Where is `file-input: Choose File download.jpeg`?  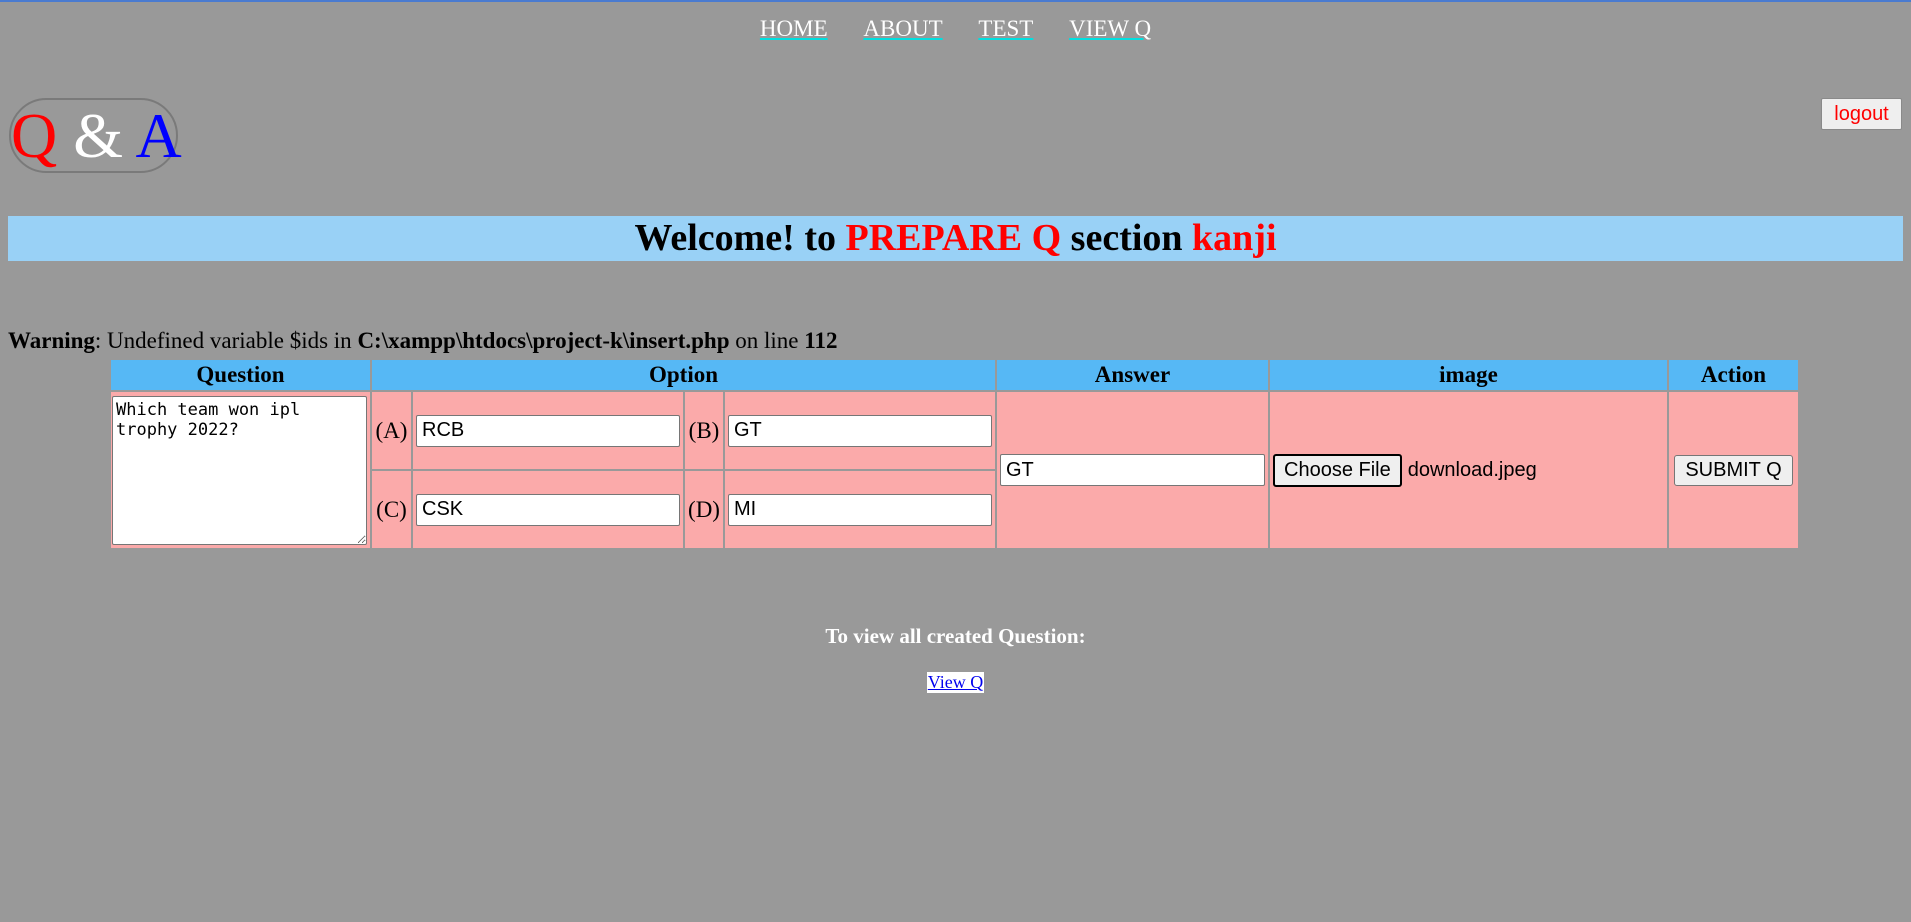
file-input: Choose File download.jpeg is located at coordinates (1468, 470).